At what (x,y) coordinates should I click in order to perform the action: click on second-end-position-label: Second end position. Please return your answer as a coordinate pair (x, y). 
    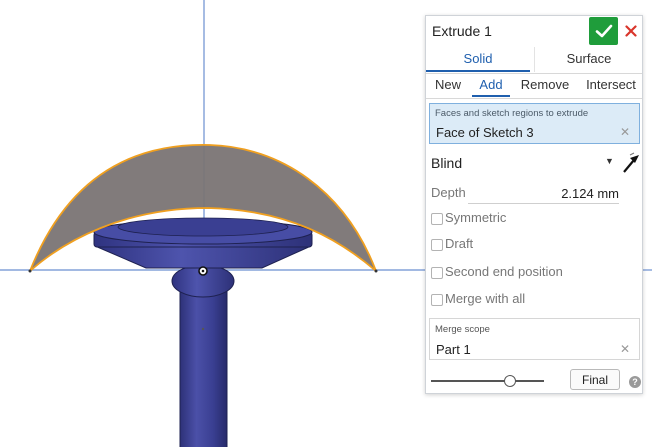
    Looking at the image, I should click on (504, 271).